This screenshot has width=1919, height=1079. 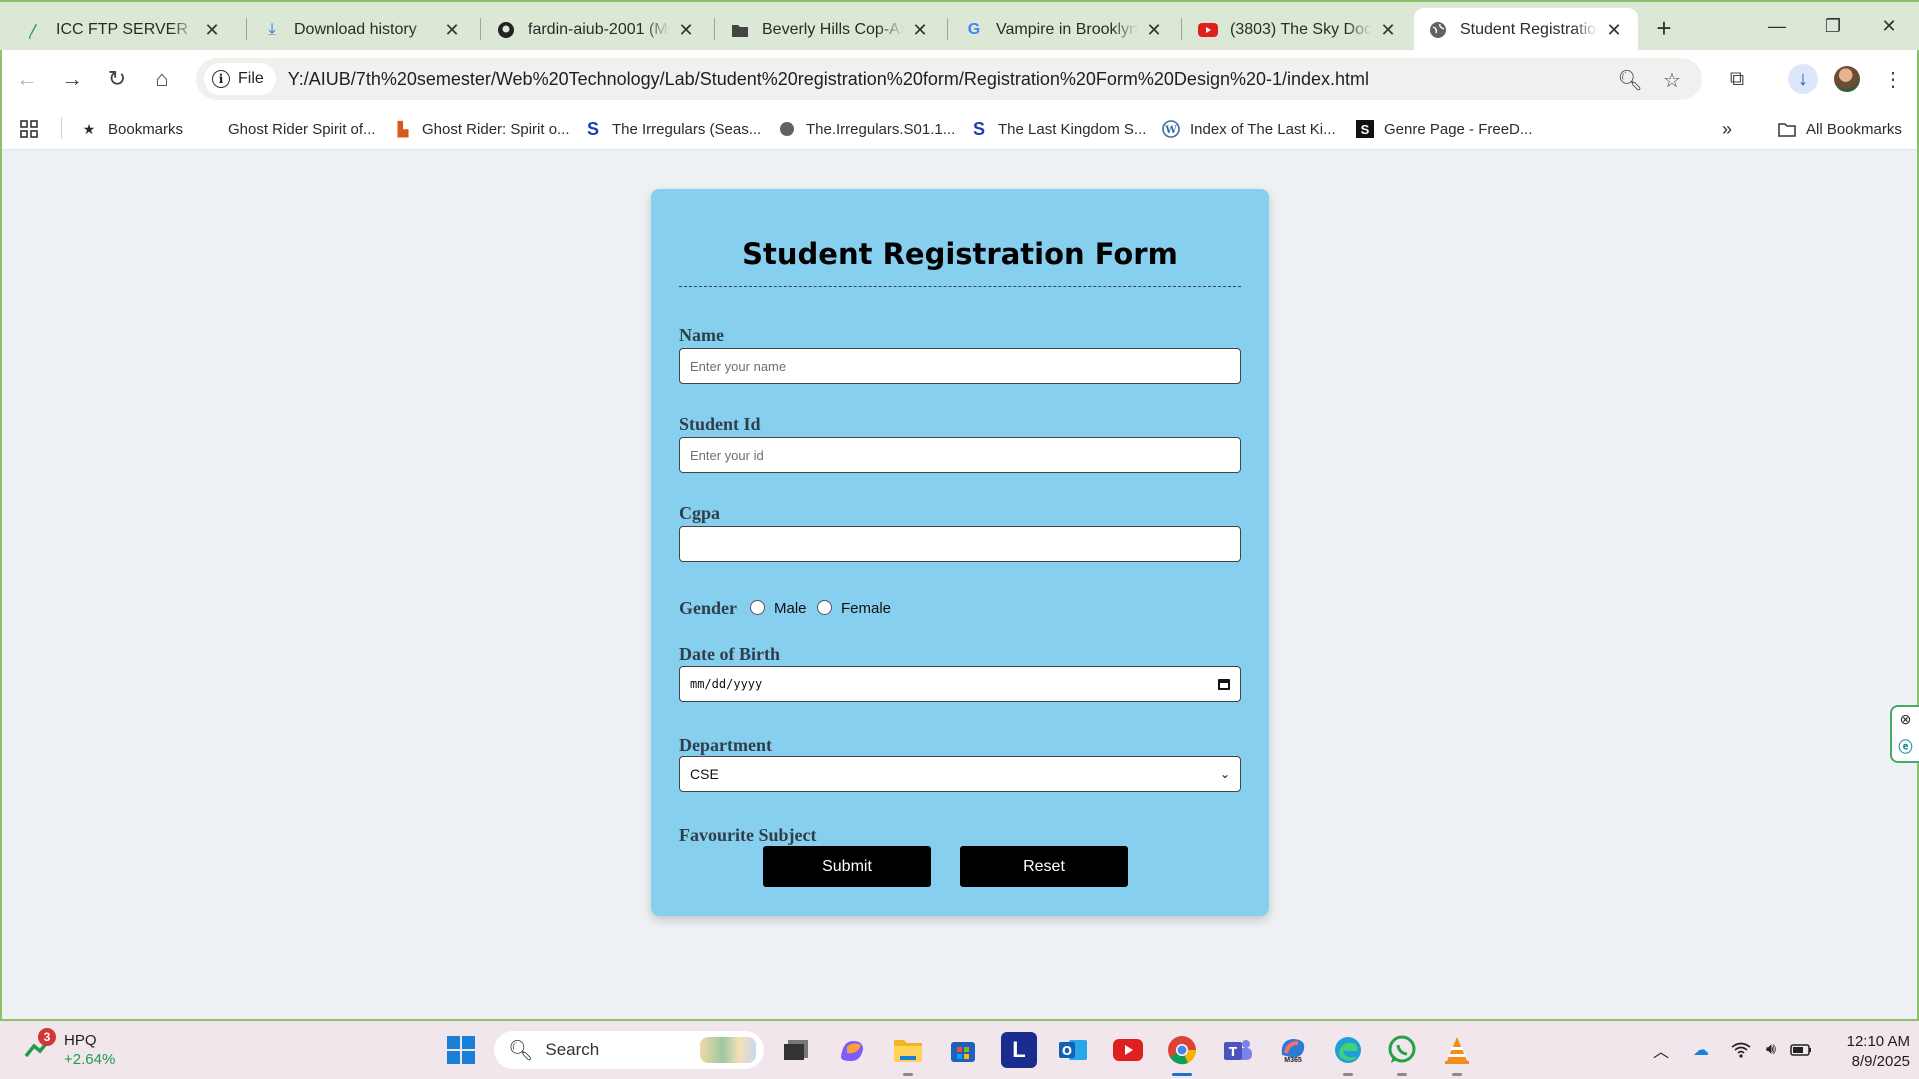 I want to click on dob-placeholder: mm/dd/yyyy, so click(x=726, y=684).